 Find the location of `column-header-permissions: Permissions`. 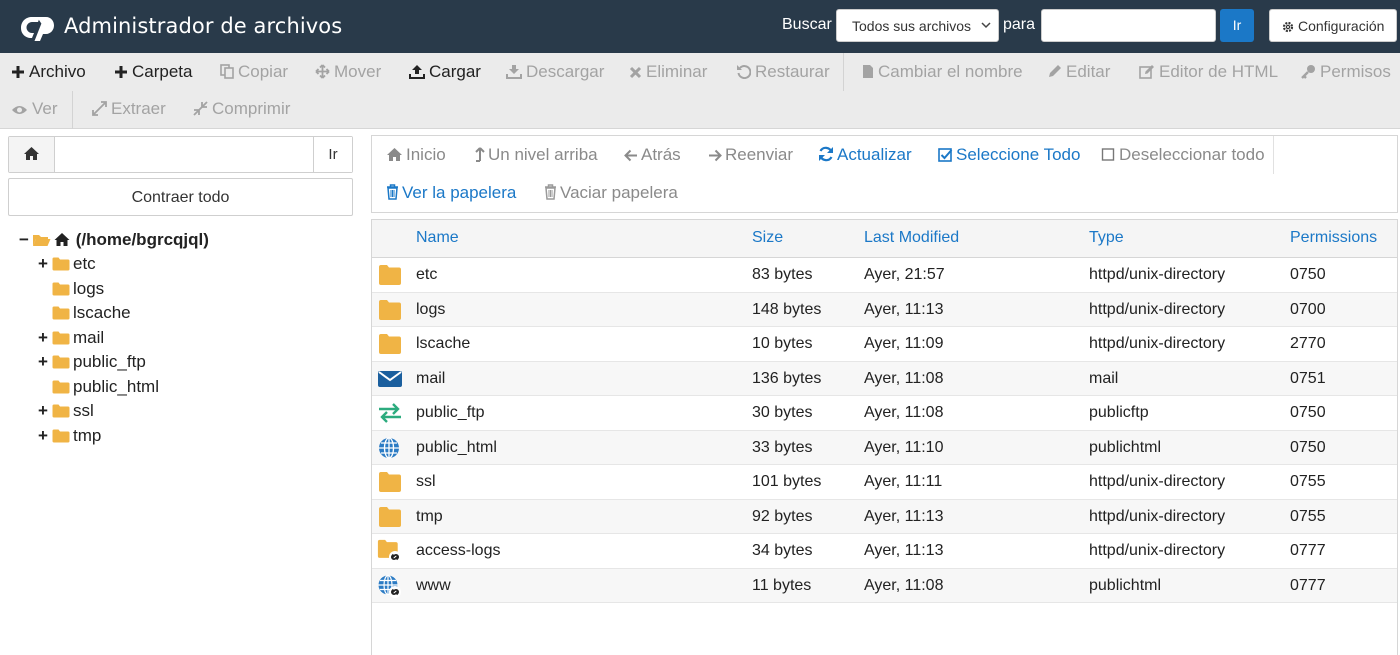

column-header-permissions: Permissions is located at coordinates (1333, 238).